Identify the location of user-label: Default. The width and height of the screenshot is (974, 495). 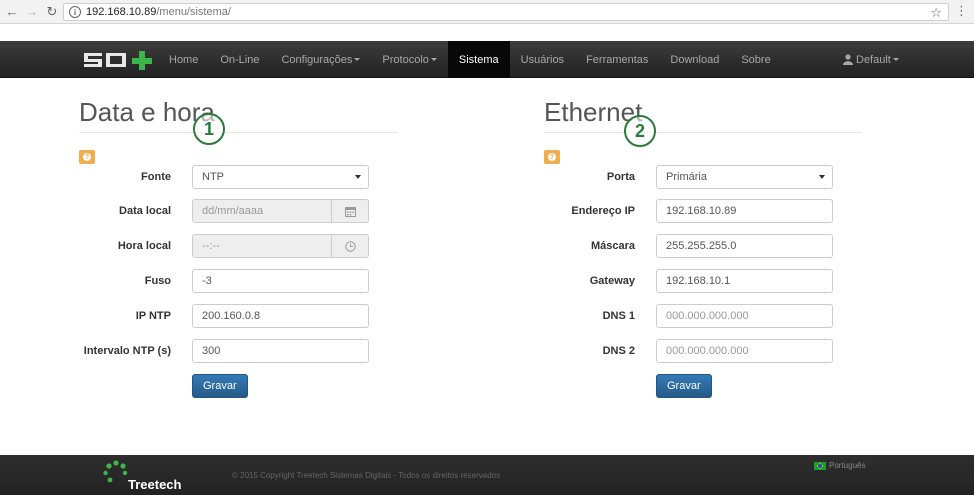
(873, 59).